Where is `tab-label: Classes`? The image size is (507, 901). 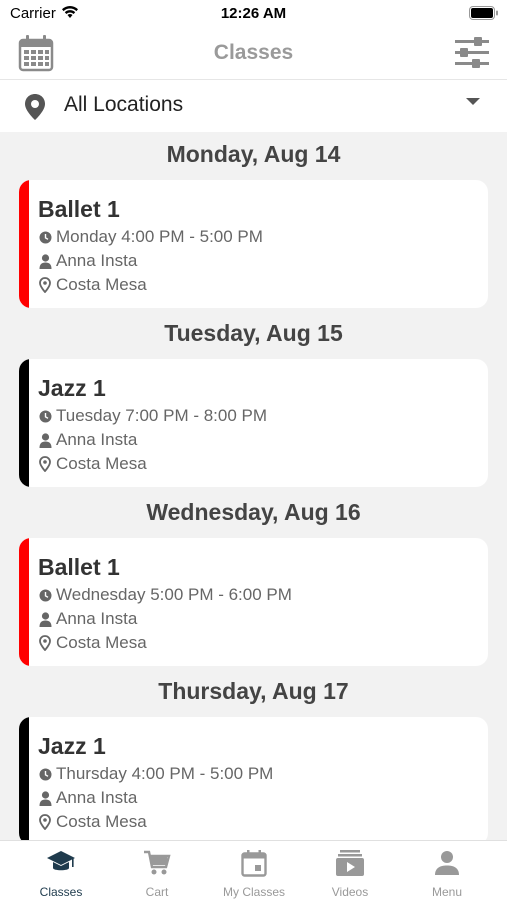
tab-label: Classes is located at coordinates (61, 892).